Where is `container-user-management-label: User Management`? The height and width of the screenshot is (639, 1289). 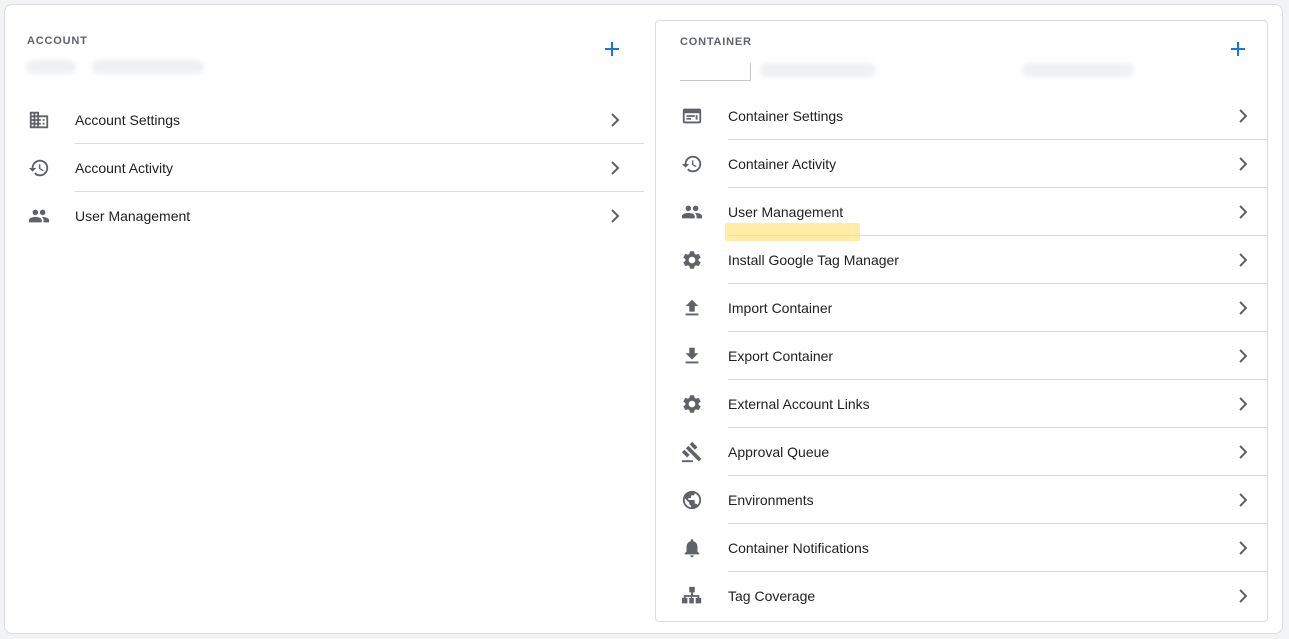 container-user-management-label: User Management is located at coordinates (786, 212).